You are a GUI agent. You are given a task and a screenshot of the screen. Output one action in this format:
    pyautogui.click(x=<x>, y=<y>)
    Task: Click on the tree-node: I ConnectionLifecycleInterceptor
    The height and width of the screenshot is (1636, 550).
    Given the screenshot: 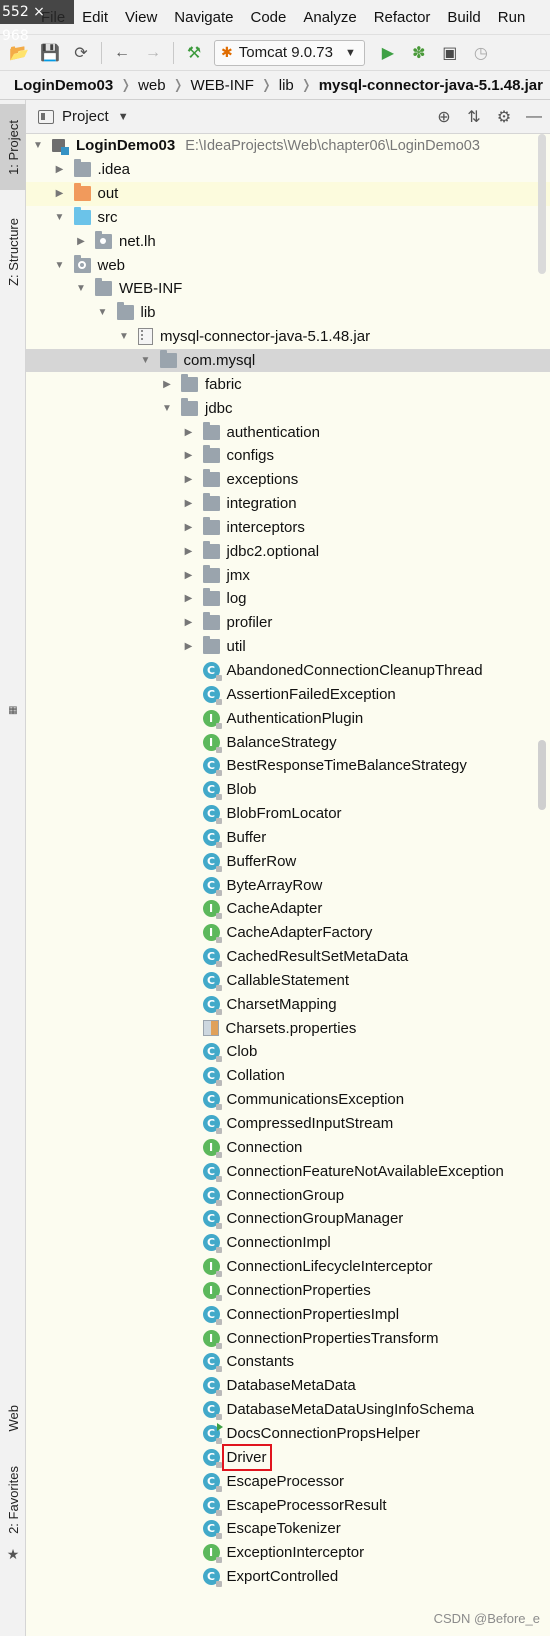 What is the action you would take?
    pyautogui.click(x=288, y=1267)
    